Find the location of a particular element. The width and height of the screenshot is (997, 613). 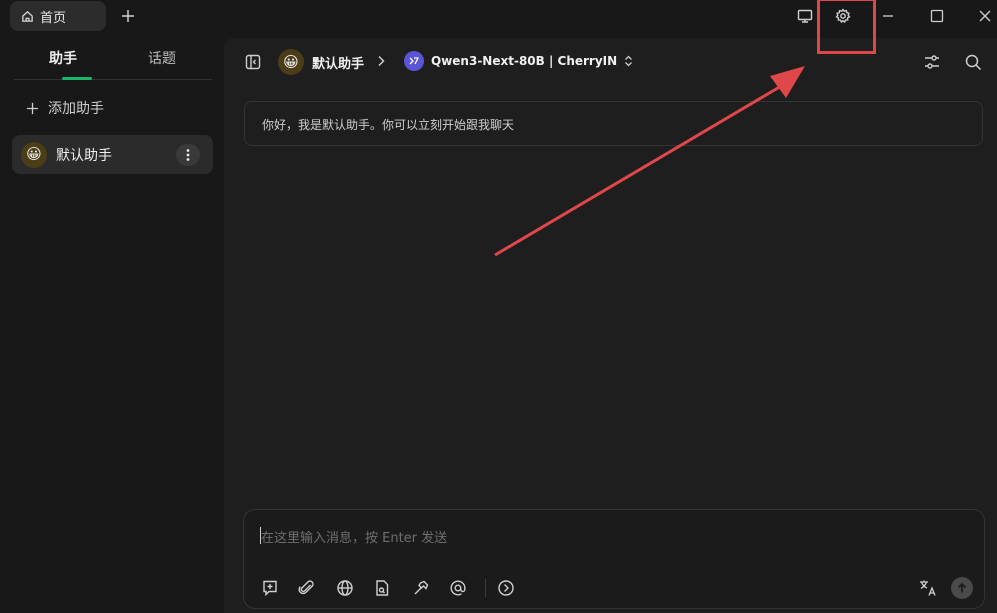

sidebar-tabs: 助手 话题 is located at coordinates (113, 60).